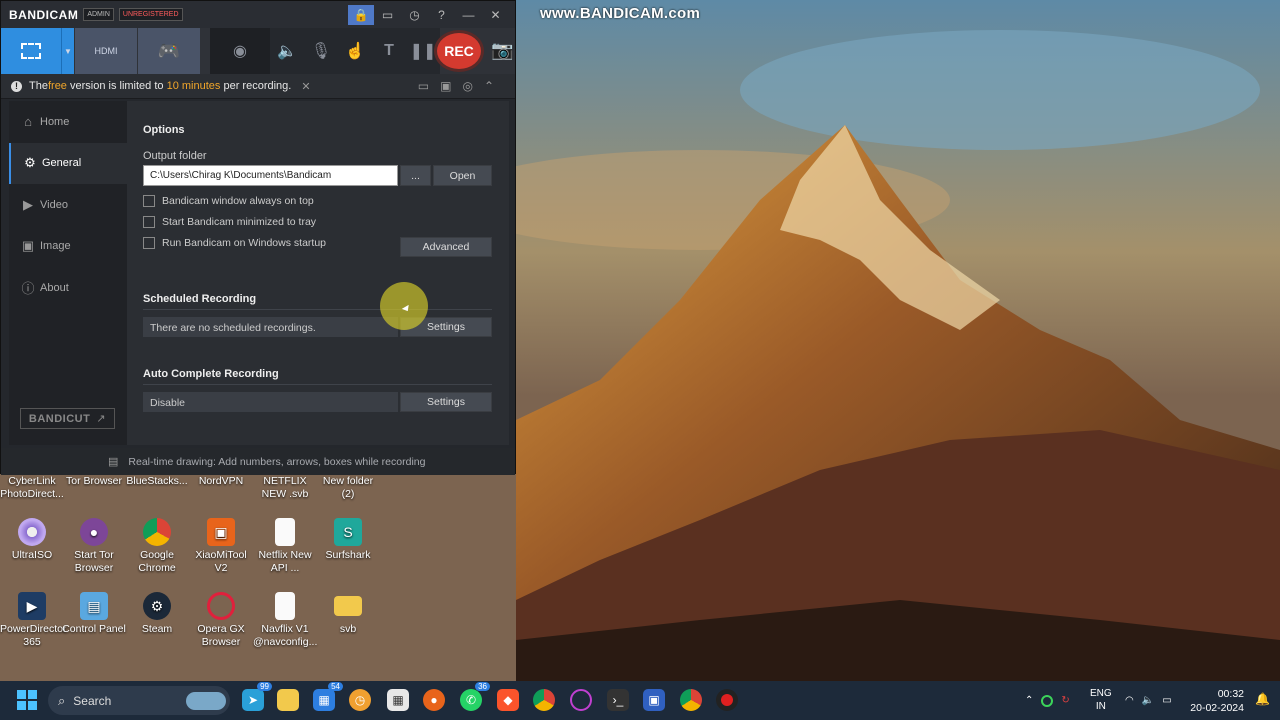  Describe the element at coordinates (68, 163) in the screenshot. I see `sidebar-item-general: ⚙ General` at that location.